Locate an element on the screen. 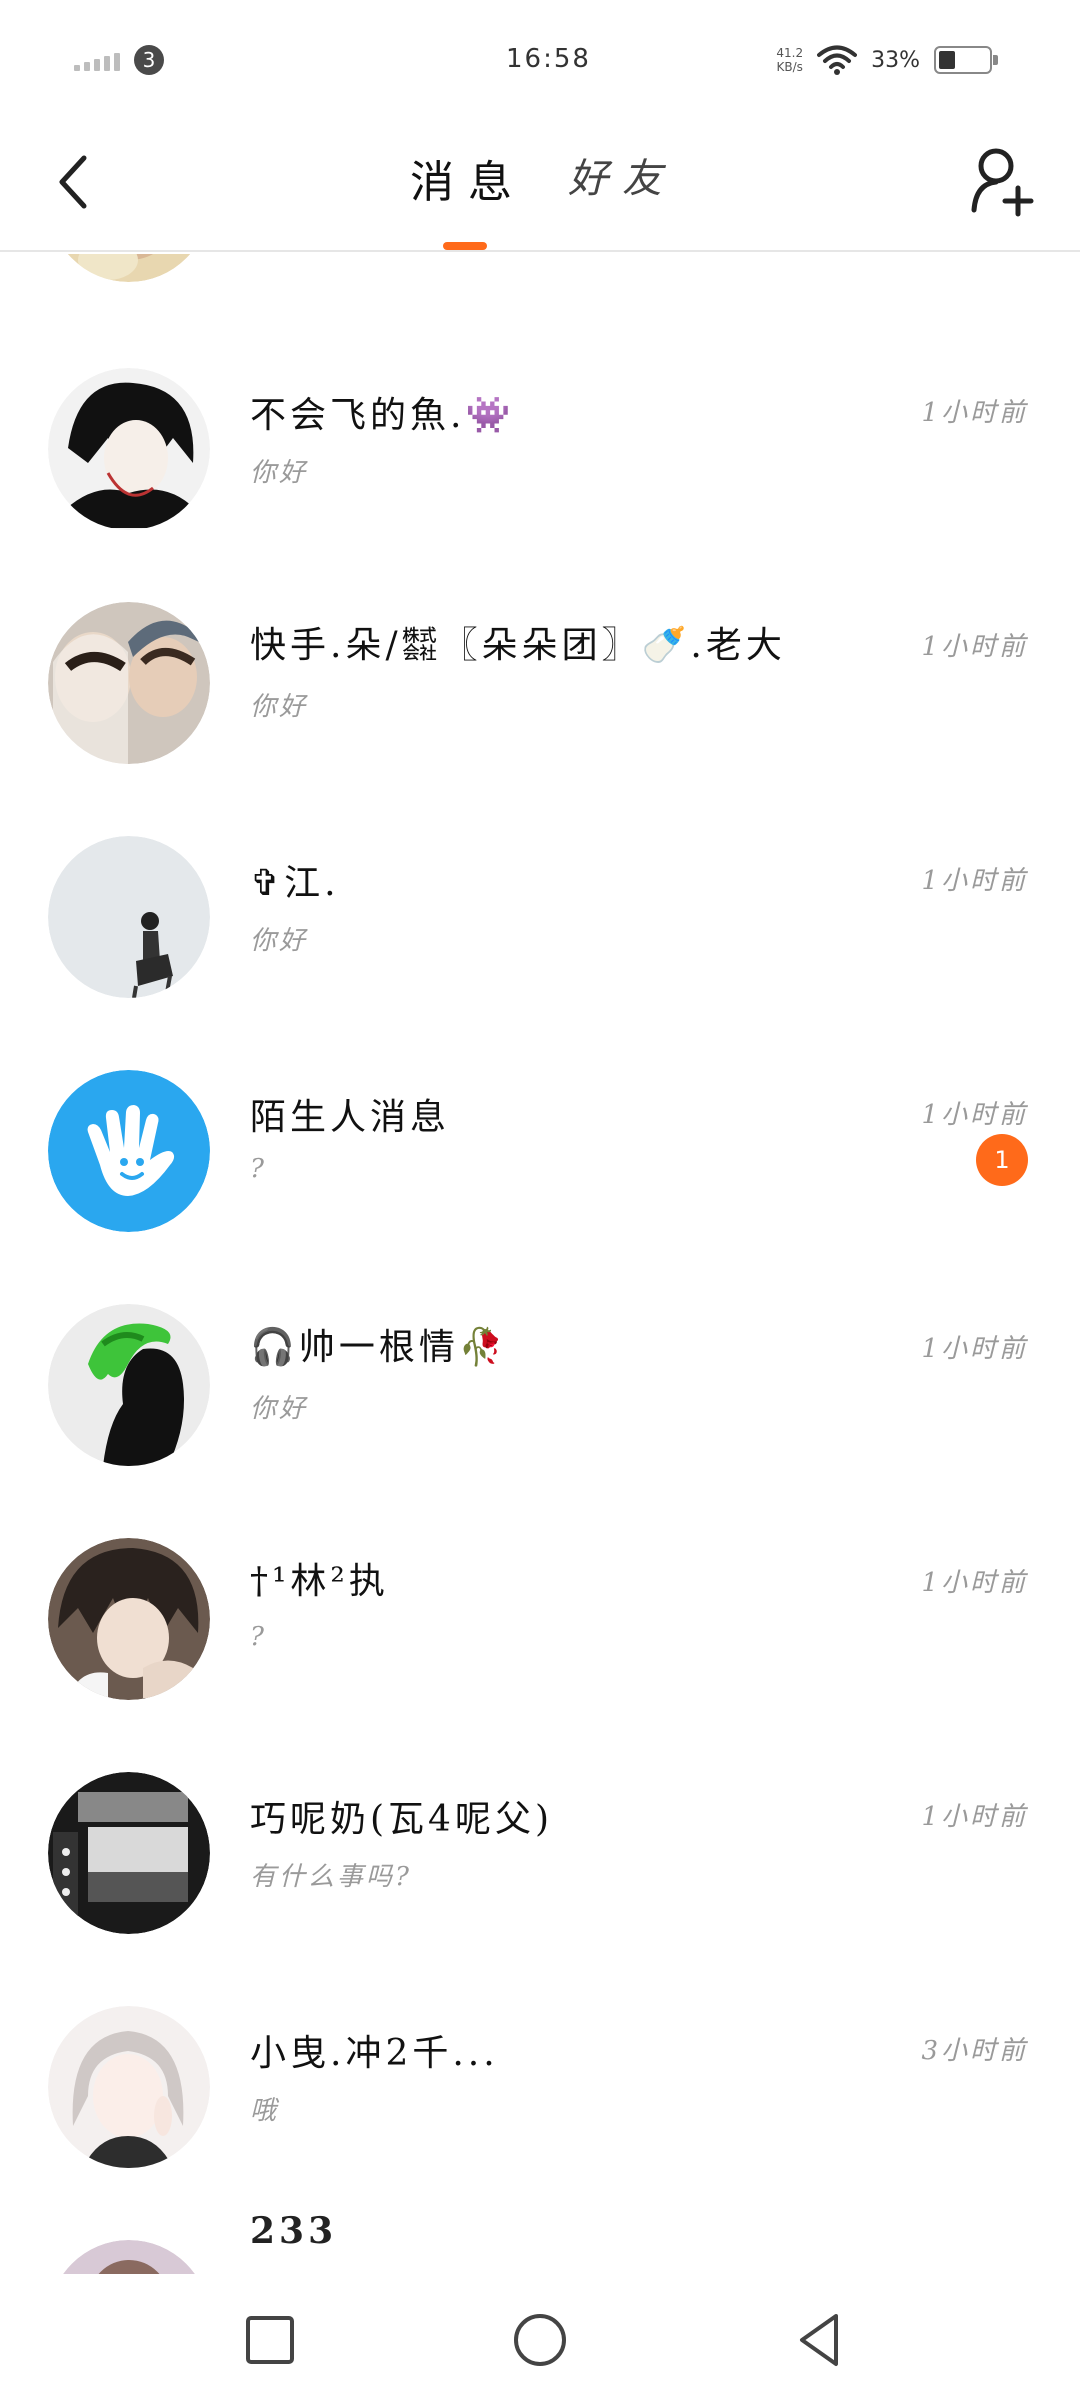  nav-header: 消息 好友 is located at coordinates (540, 186).